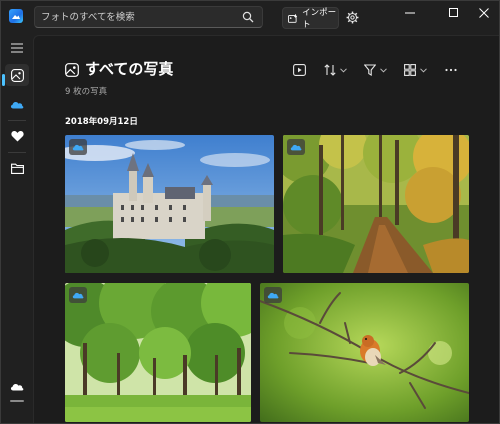 This screenshot has height=424, width=500. Describe the element at coordinates (410, 70) in the screenshot. I see `view-layout-icon` at that location.